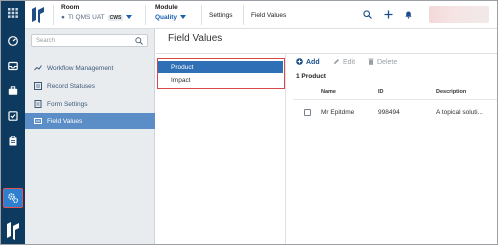 This screenshot has height=247, width=500. I want to click on column-header-description: Description, so click(451, 92).